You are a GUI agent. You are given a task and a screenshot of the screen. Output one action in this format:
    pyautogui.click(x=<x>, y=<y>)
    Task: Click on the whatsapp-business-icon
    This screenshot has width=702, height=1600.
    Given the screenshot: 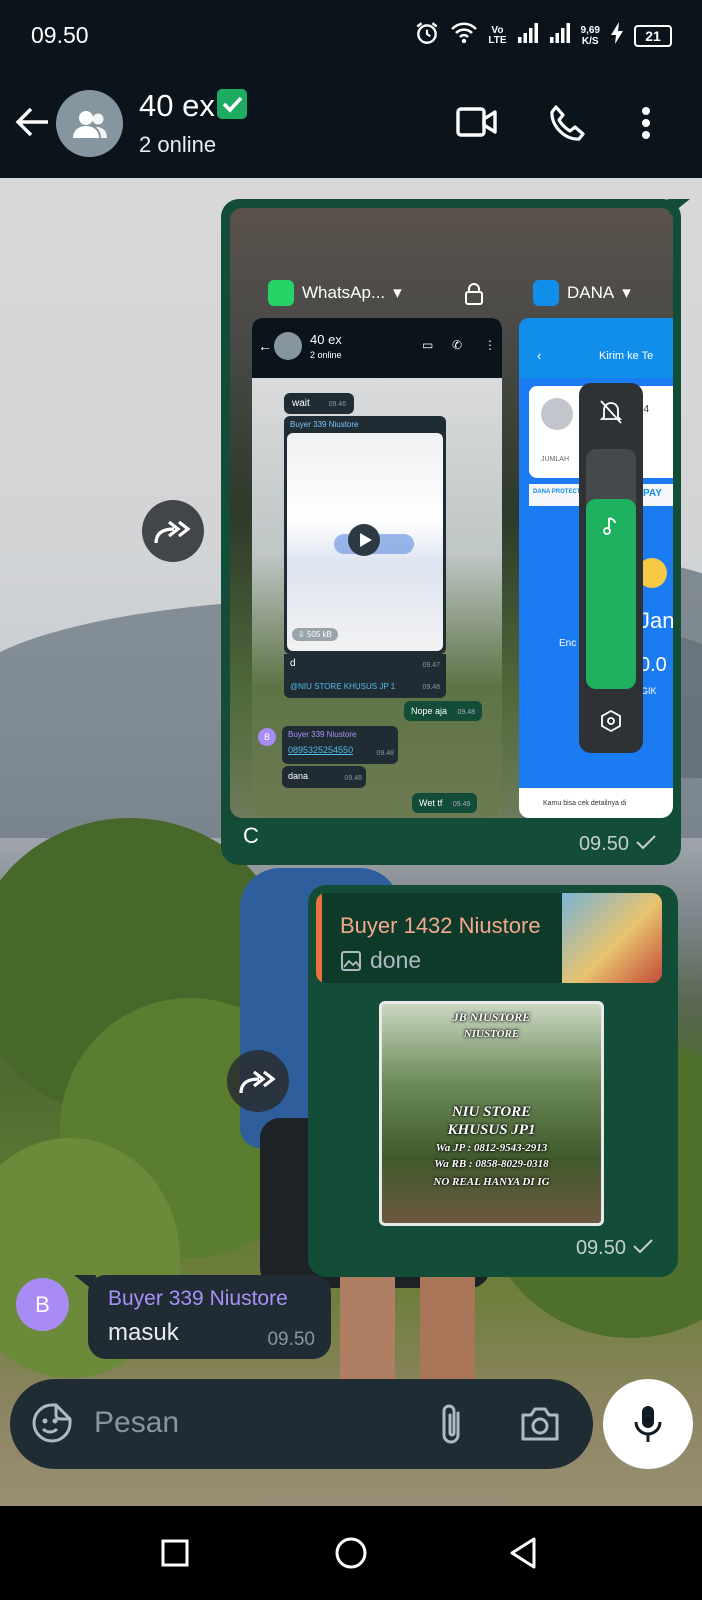 What is the action you would take?
    pyautogui.click(x=281, y=293)
    